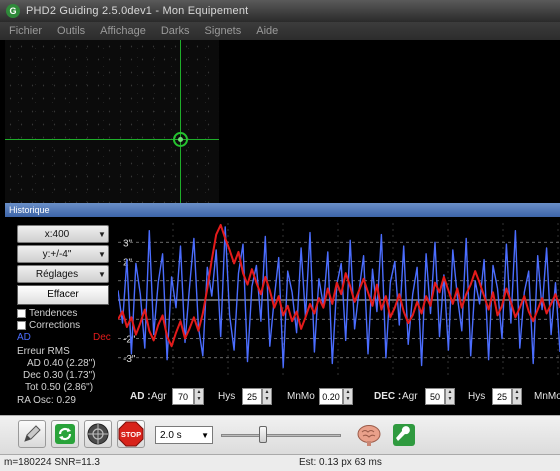  Describe the element at coordinates (502, 396) in the screenshot. I see `dec-hysteresis-input: 25` at that location.